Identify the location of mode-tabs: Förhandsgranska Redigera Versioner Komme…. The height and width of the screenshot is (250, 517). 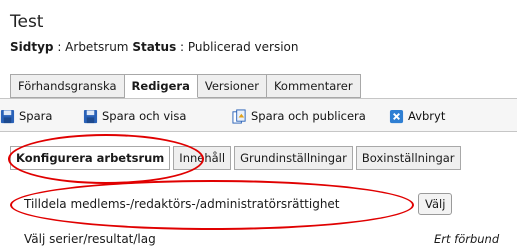
(185, 86).